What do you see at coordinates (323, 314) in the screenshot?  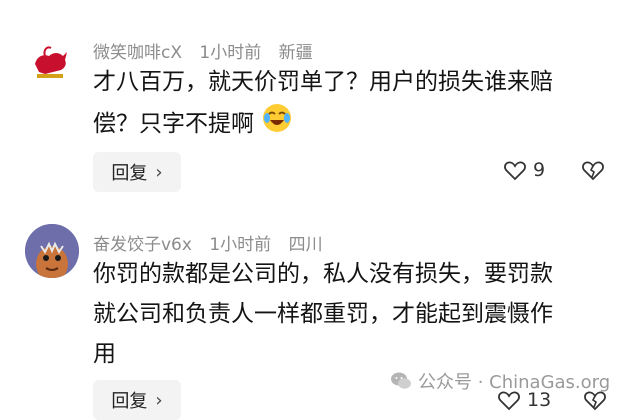 I see `comment-text-line: 就公司和负责人一样都重罚，才能起到震慑作` at bounding box center [323, 314].